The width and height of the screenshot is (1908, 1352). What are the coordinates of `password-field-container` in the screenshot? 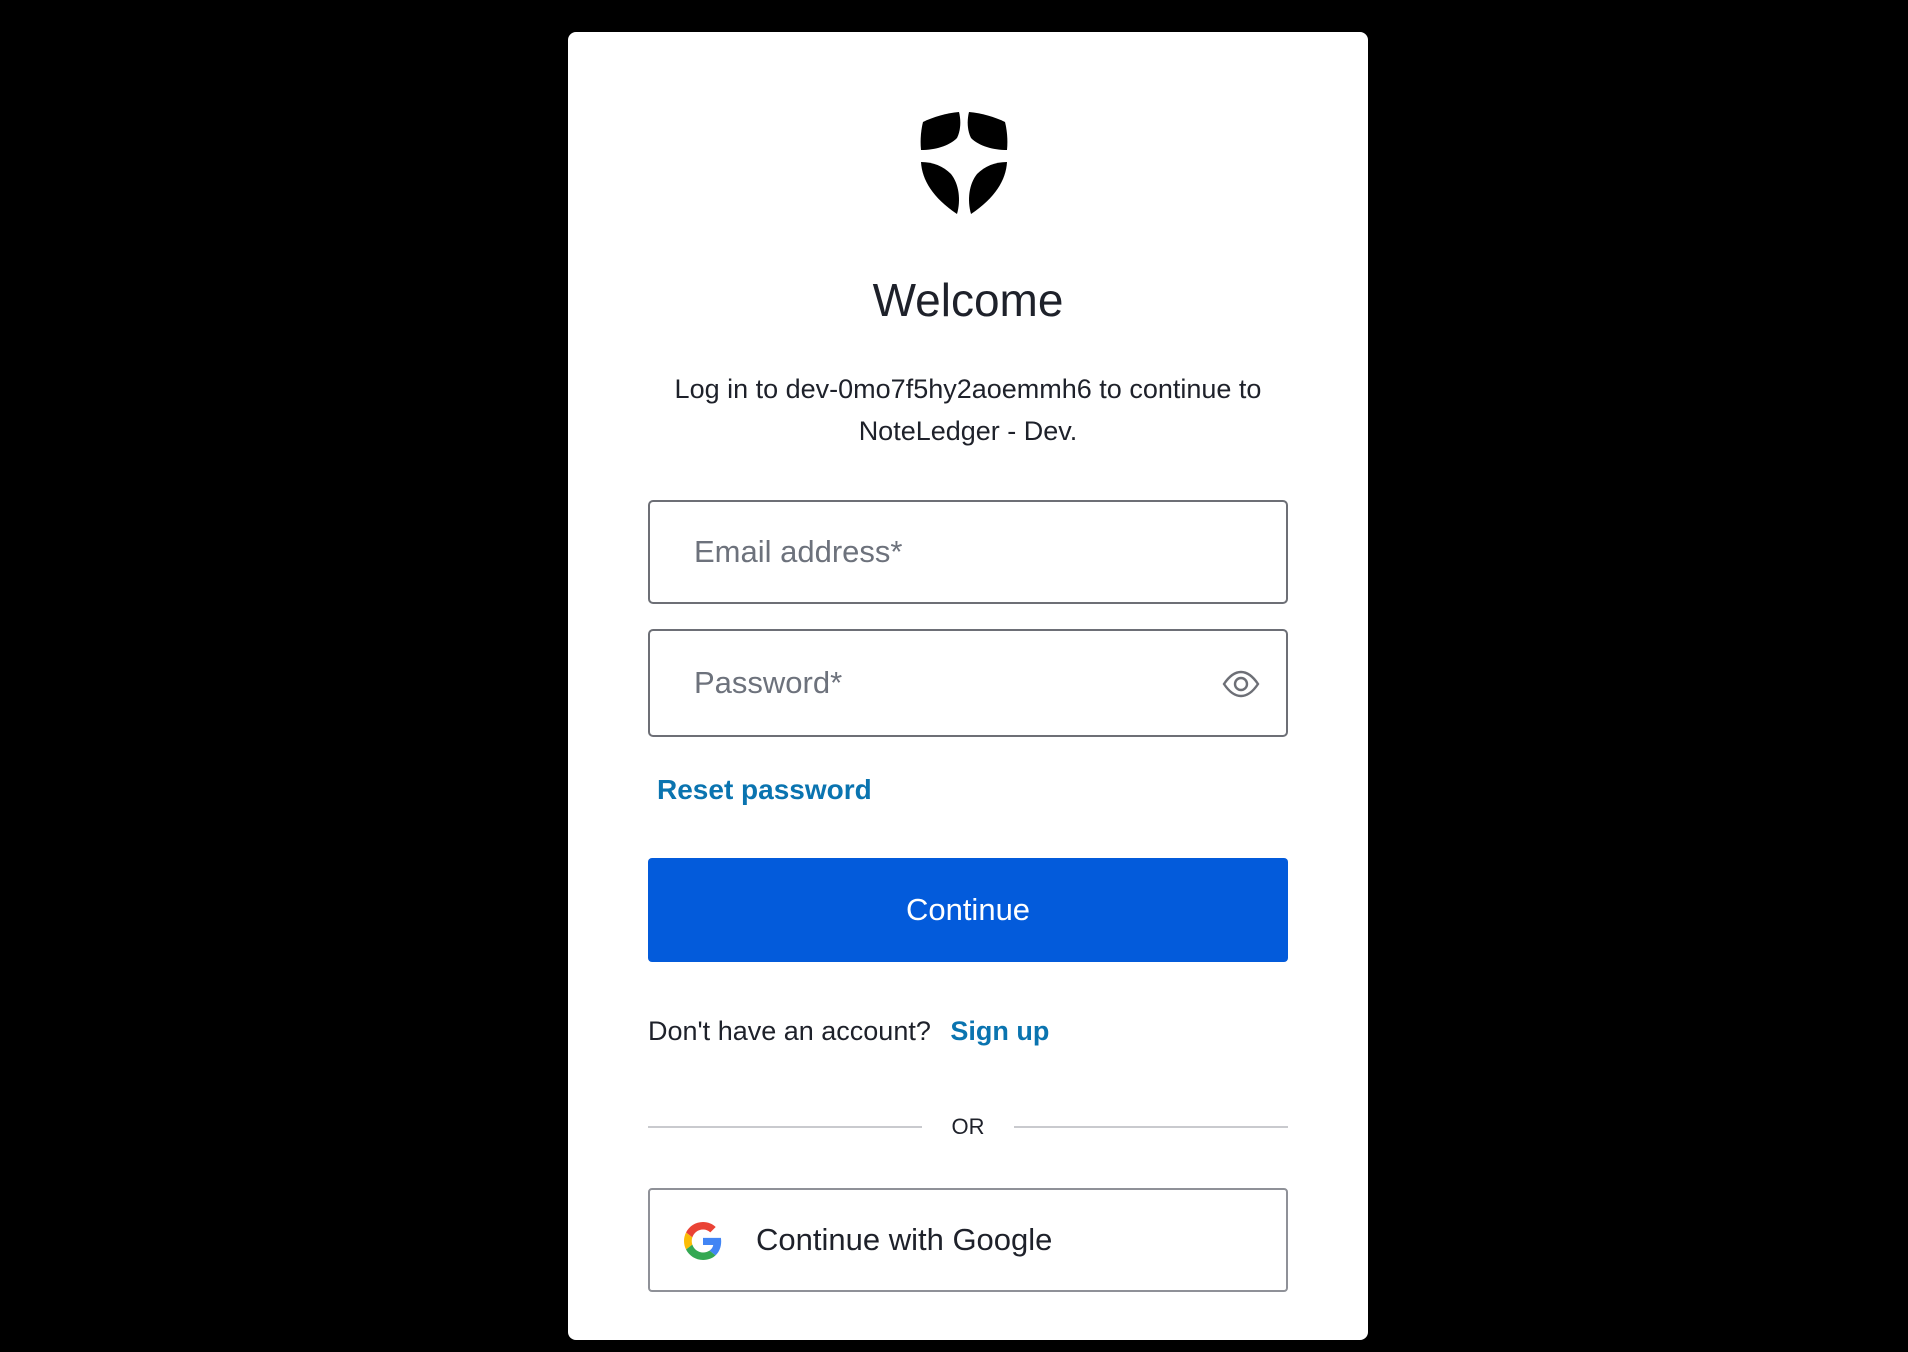 It's located at (968, 683).